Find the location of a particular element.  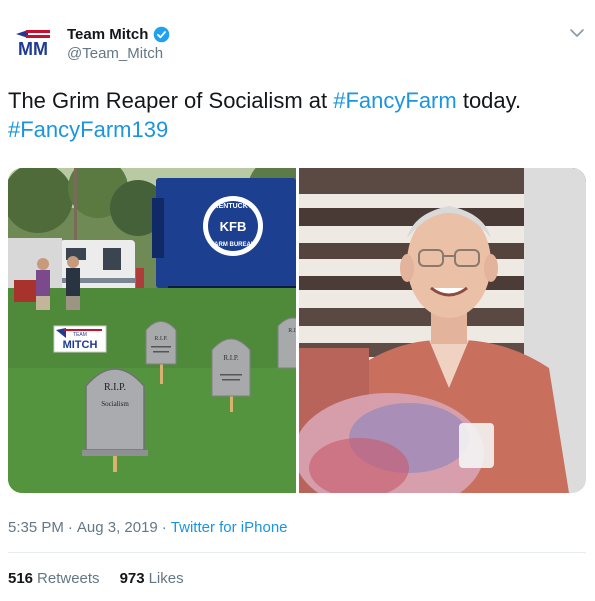

tweet-text-part: The Grim Reaper of Socialism at is located at coordinates (171, 100).